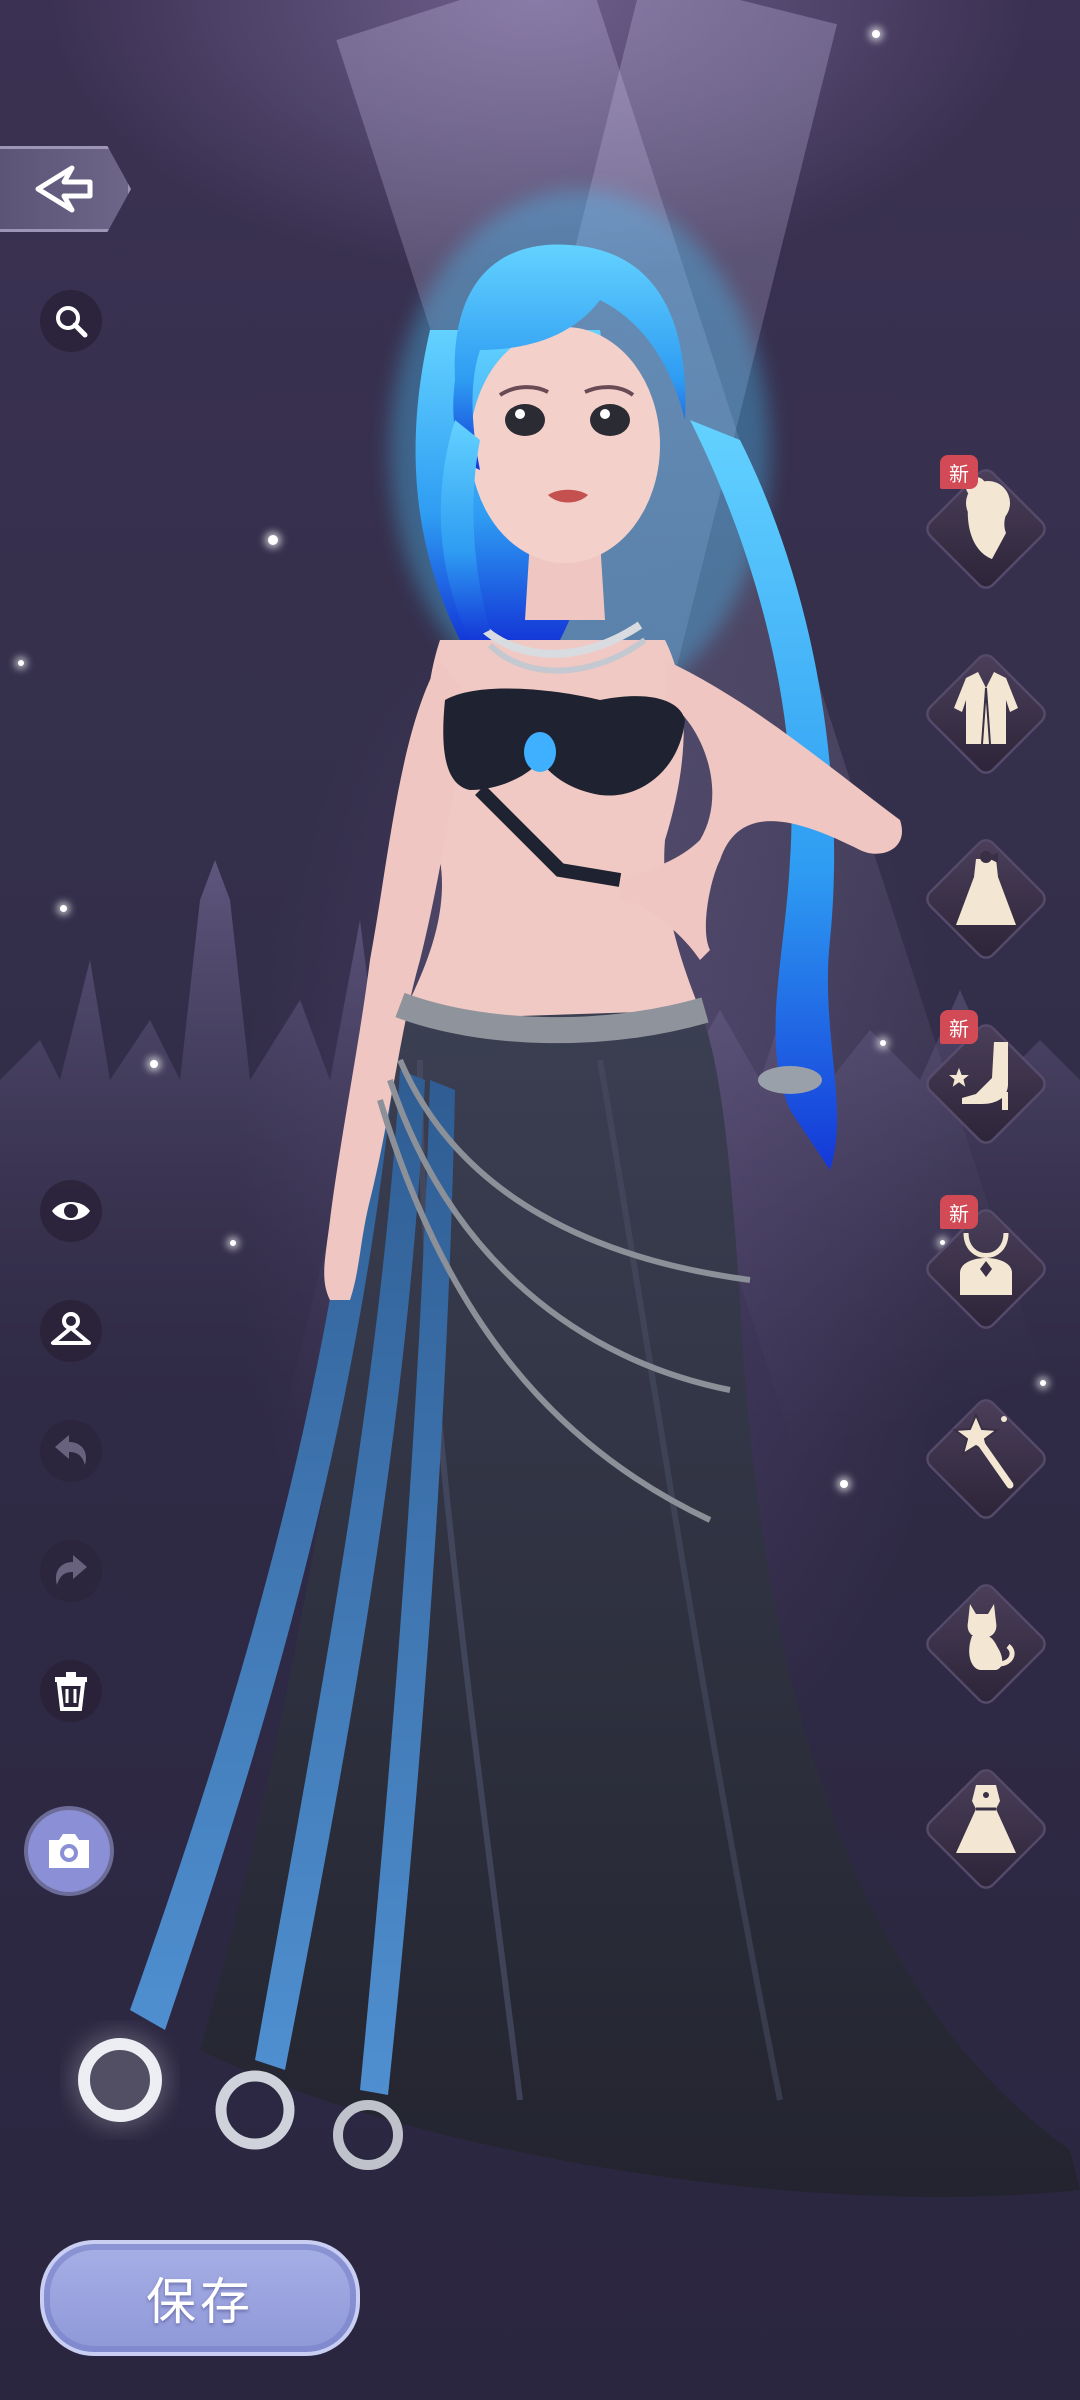 This screenshot has height=2400, width=1080. I want to click on category-outfit-set, so click(986, 1822).